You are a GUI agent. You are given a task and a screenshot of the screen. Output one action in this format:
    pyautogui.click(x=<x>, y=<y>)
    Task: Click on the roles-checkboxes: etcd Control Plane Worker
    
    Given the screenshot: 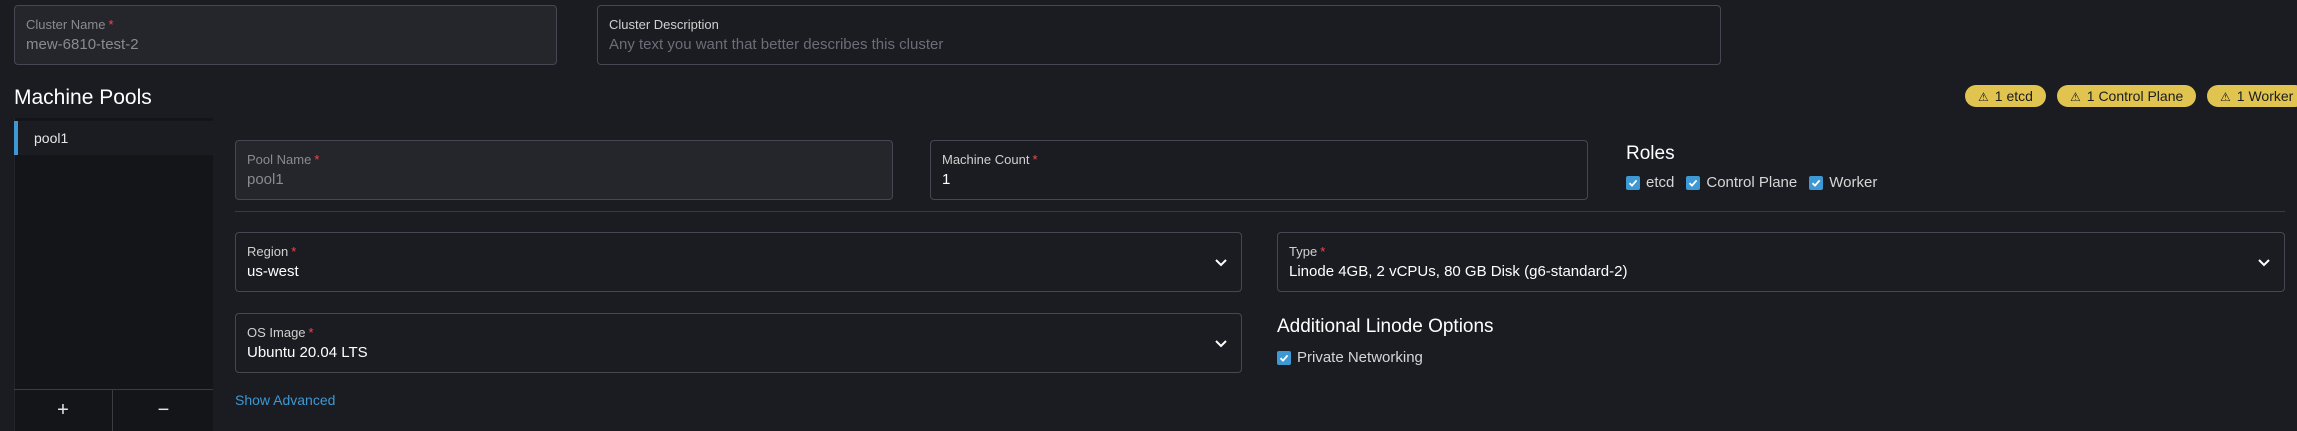 What is the action you would take?
    pyautogui.click(x=1757, y=182)
    